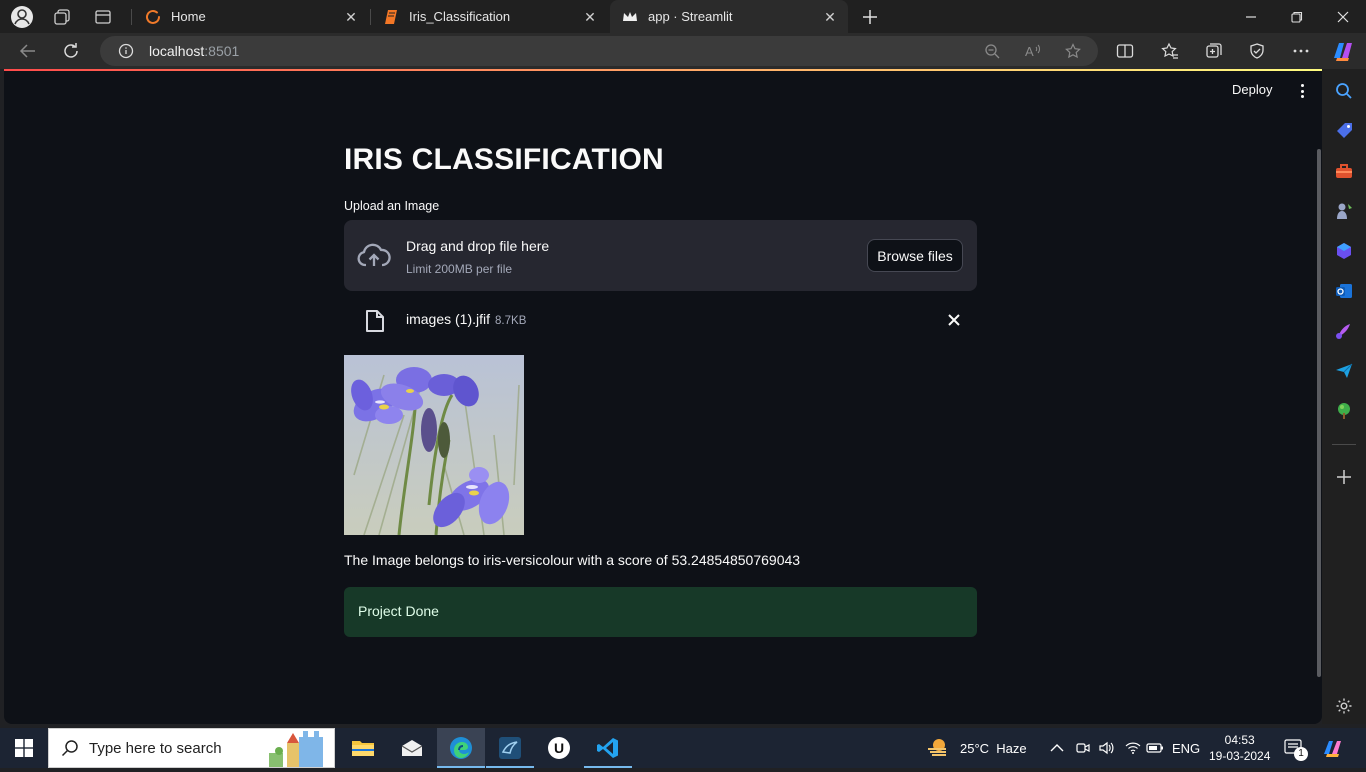  Describe the element at coordinates (1344, 251) in the screenshot. I see `microsoft-365-icon` at that location.